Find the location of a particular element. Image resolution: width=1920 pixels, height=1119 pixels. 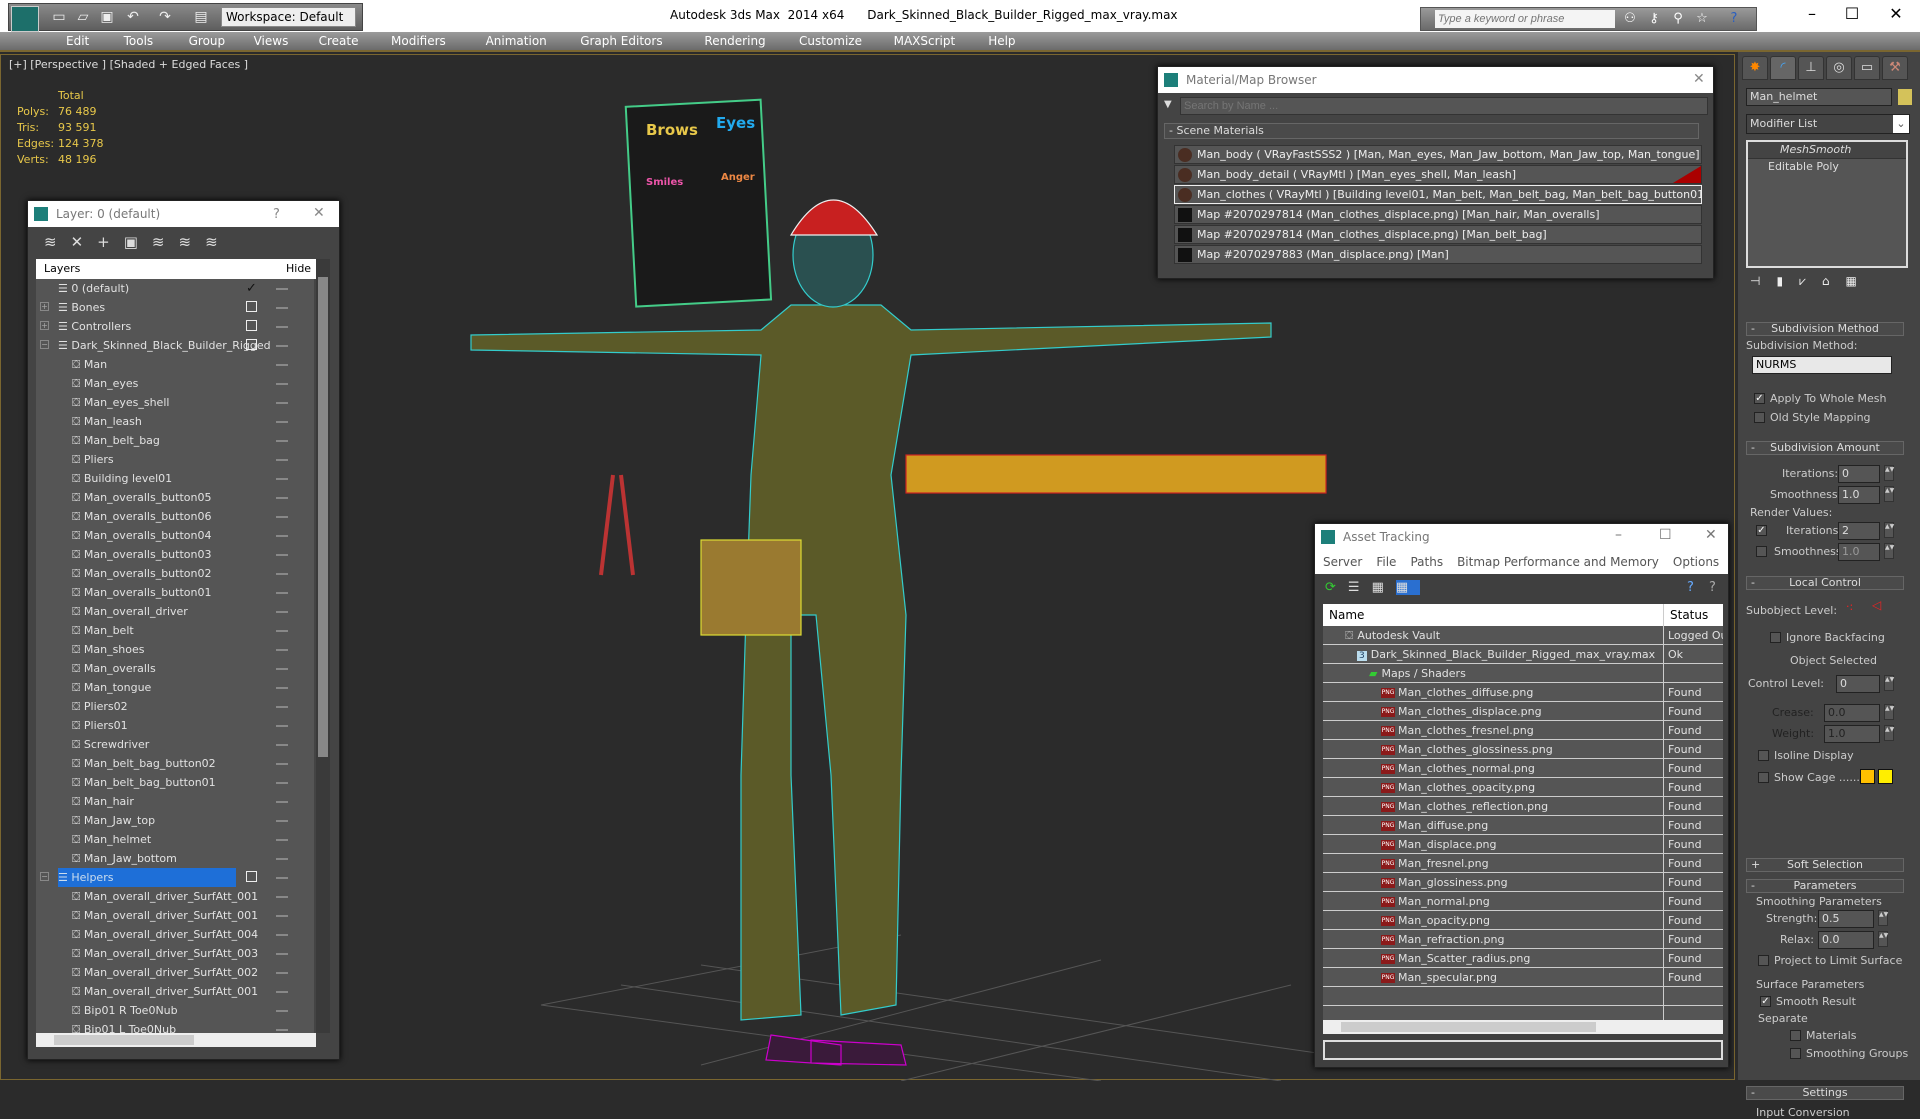

layer-row: ⛋ Man_overall_driver_SurfAtt_002 is located at coordinates (175, 972).